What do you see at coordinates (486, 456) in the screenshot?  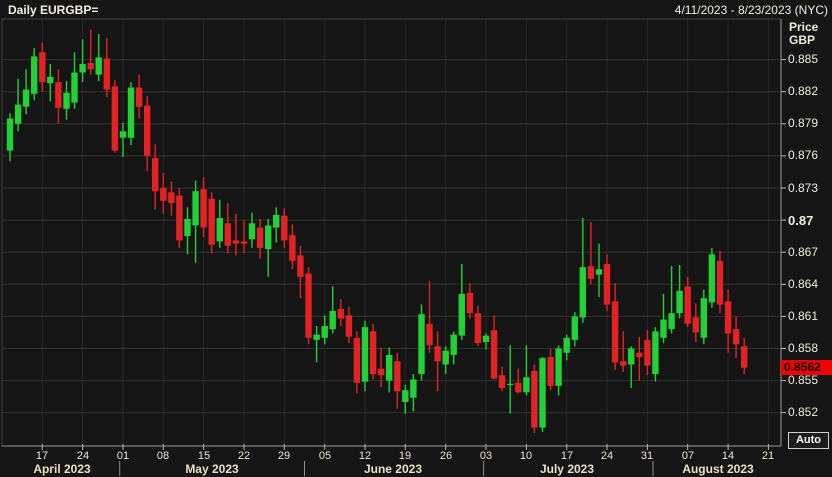 I see `date-tick-label: 03` at bounding box center [486, 456].